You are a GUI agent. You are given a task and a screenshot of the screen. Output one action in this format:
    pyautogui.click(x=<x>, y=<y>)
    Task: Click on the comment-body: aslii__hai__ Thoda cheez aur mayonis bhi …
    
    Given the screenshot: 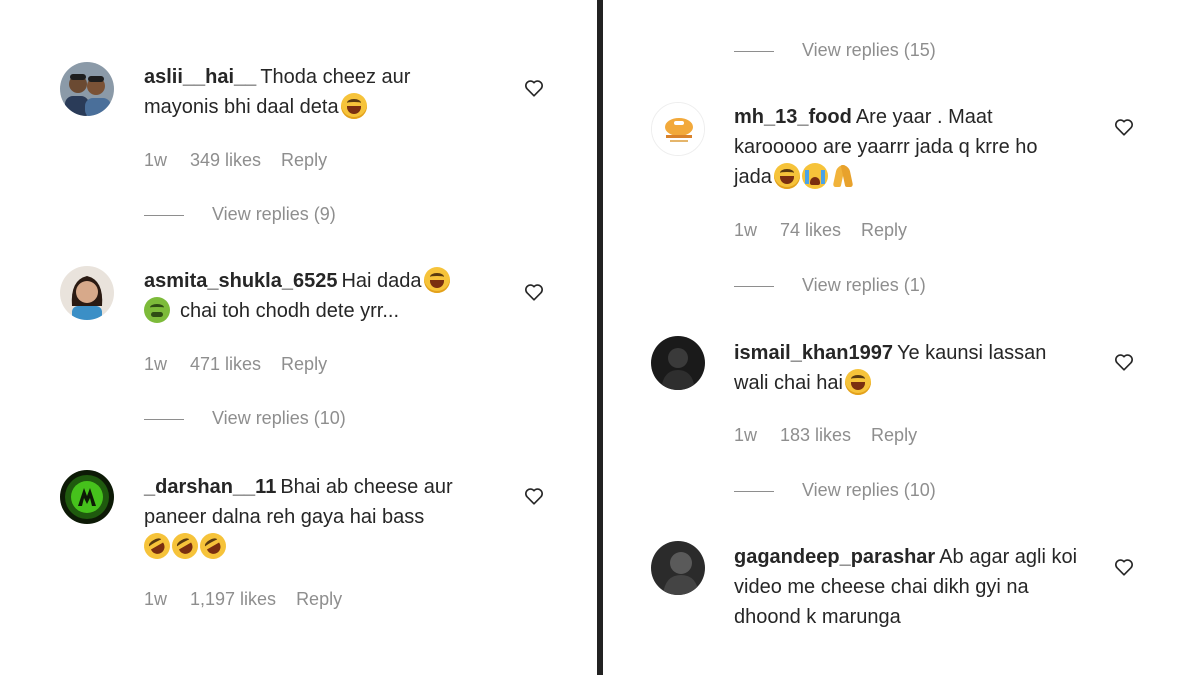 What is the action you would take?
    pyautogui.click(x=316, y=92)
    